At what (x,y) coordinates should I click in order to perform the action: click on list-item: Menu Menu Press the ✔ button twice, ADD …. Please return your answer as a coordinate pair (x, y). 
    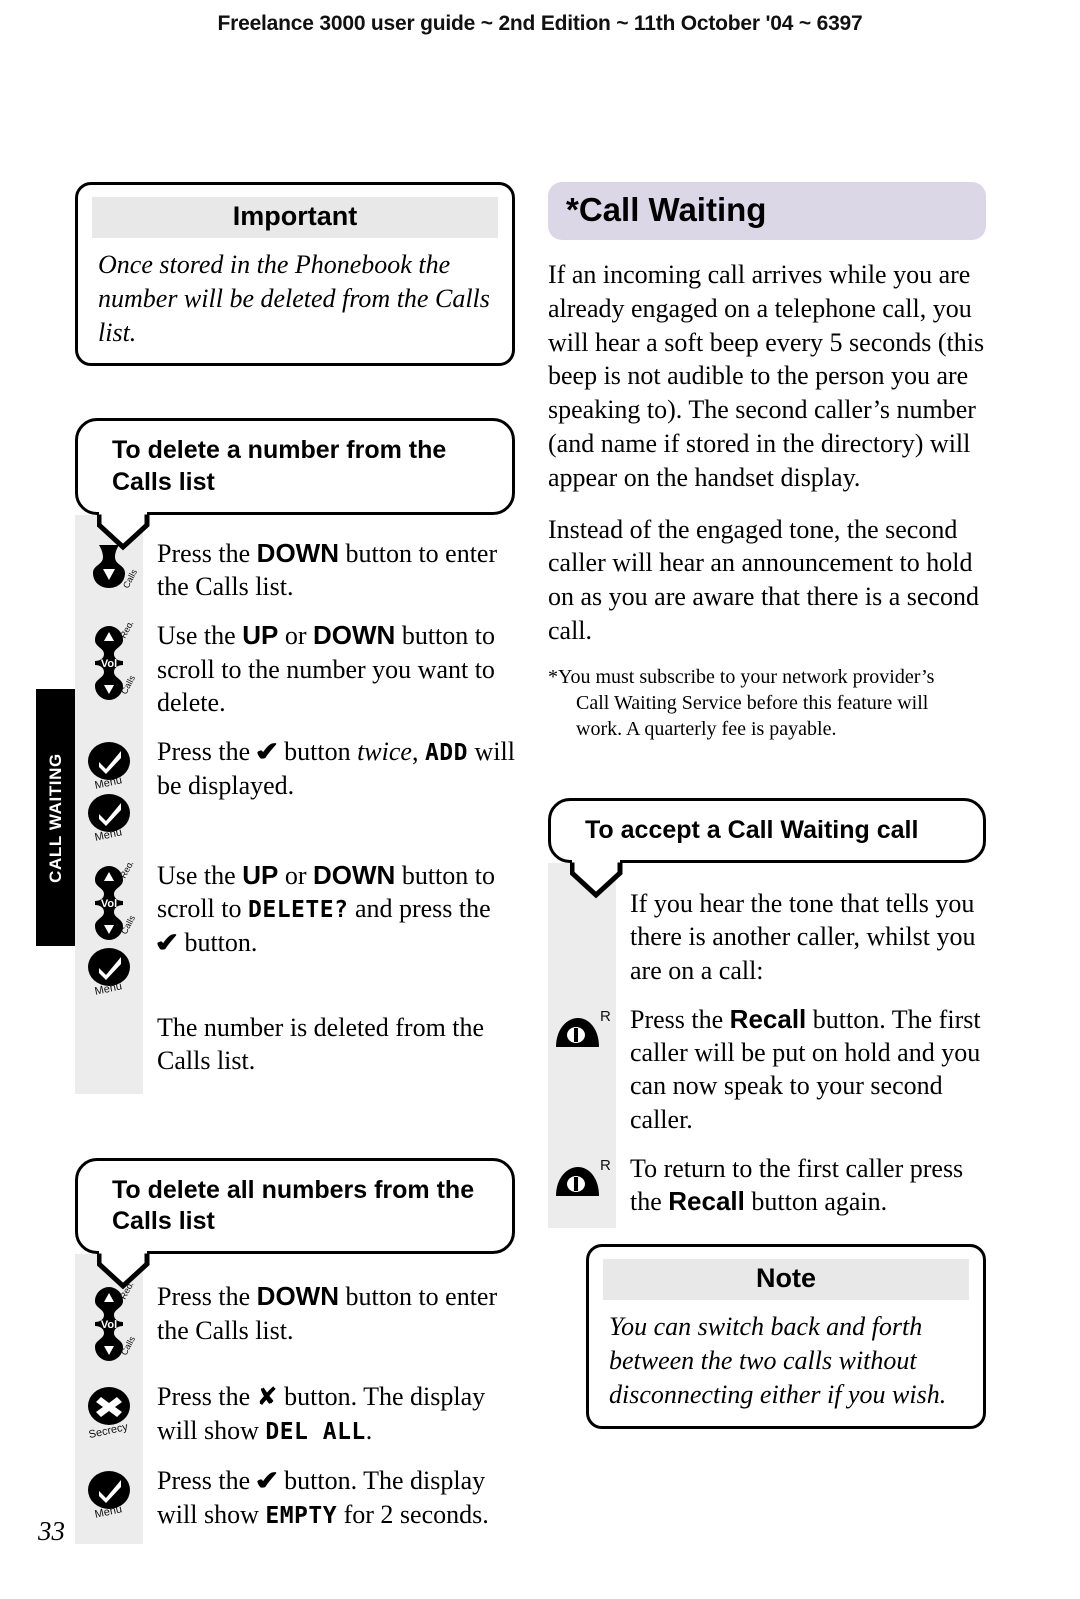
    Looking at the image, I should click on (295, 789).